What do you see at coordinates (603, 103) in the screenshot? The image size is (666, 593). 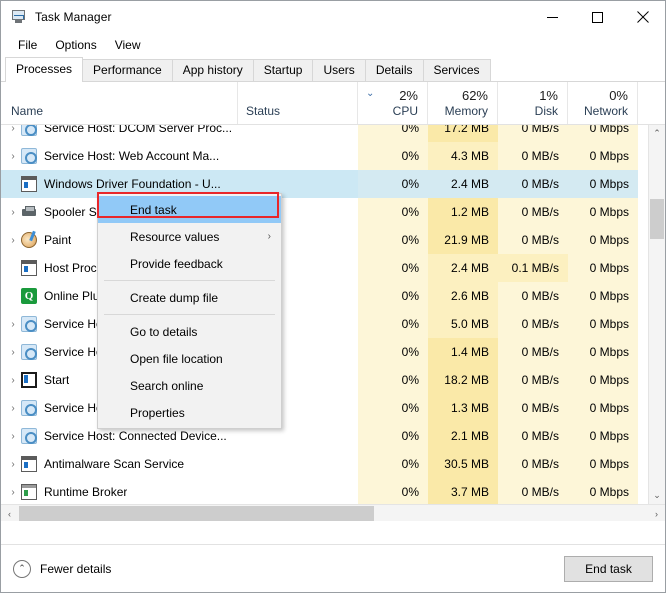 I see `column-header-network: 0% Network` at bounding box center [603, 103].